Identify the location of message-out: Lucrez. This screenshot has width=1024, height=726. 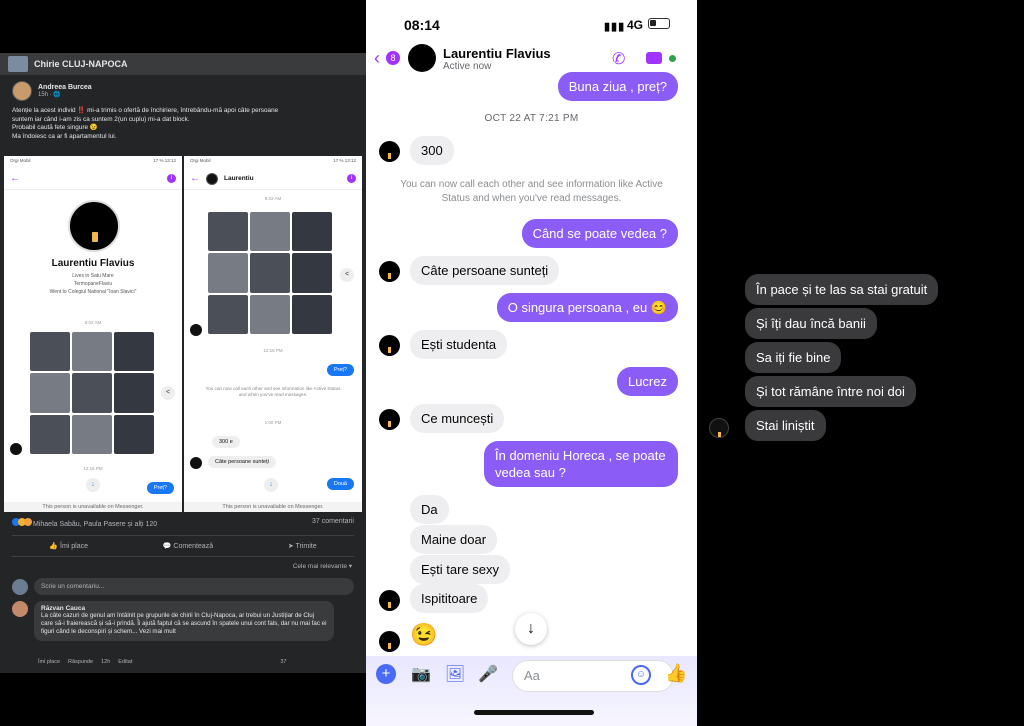
(647, 381).